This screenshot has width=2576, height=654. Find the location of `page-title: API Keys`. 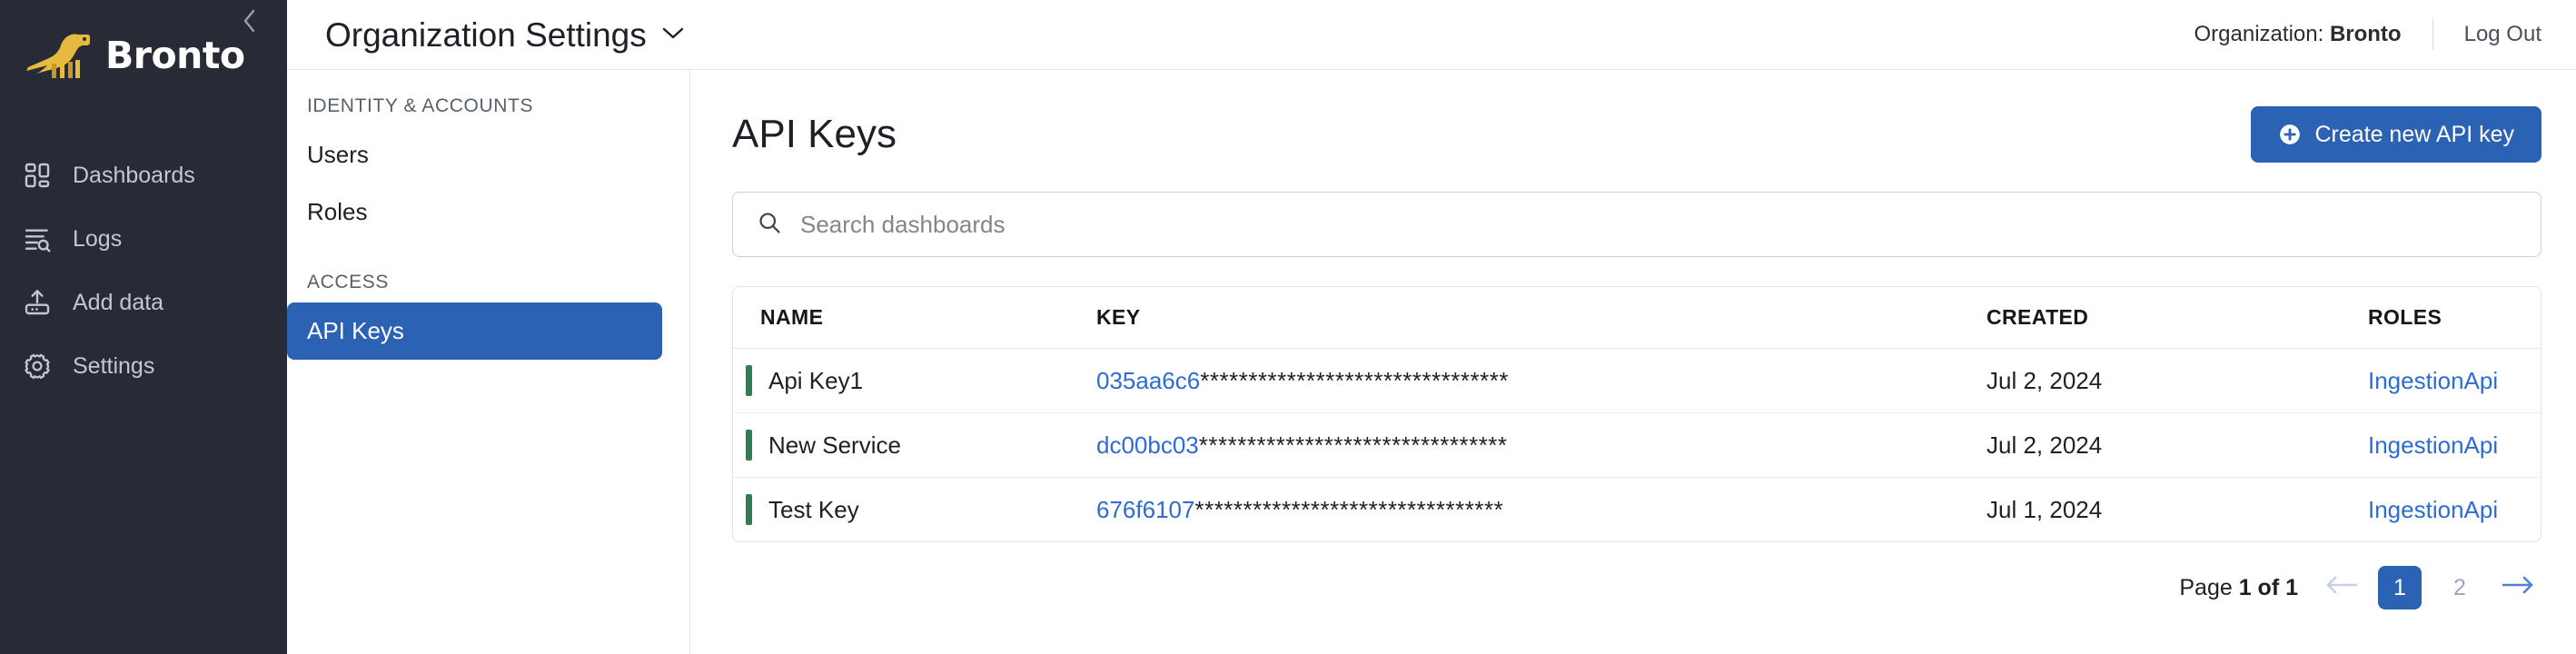

page-title: API Keys is located at coordinates (814, 134).